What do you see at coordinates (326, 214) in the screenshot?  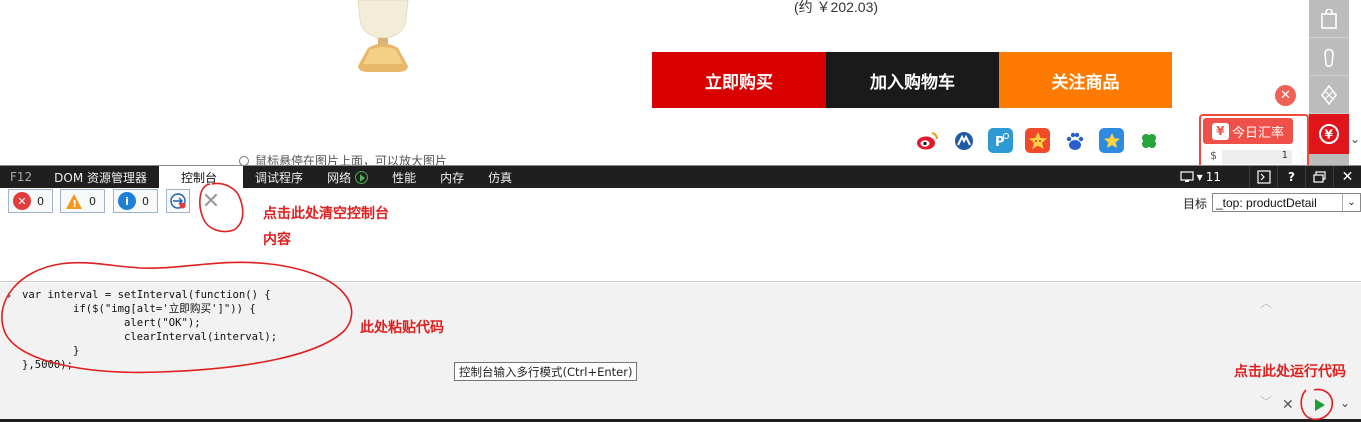 I see `annotation-clear-console: 点击此处清空控制台` at bounding box center [326, 214].